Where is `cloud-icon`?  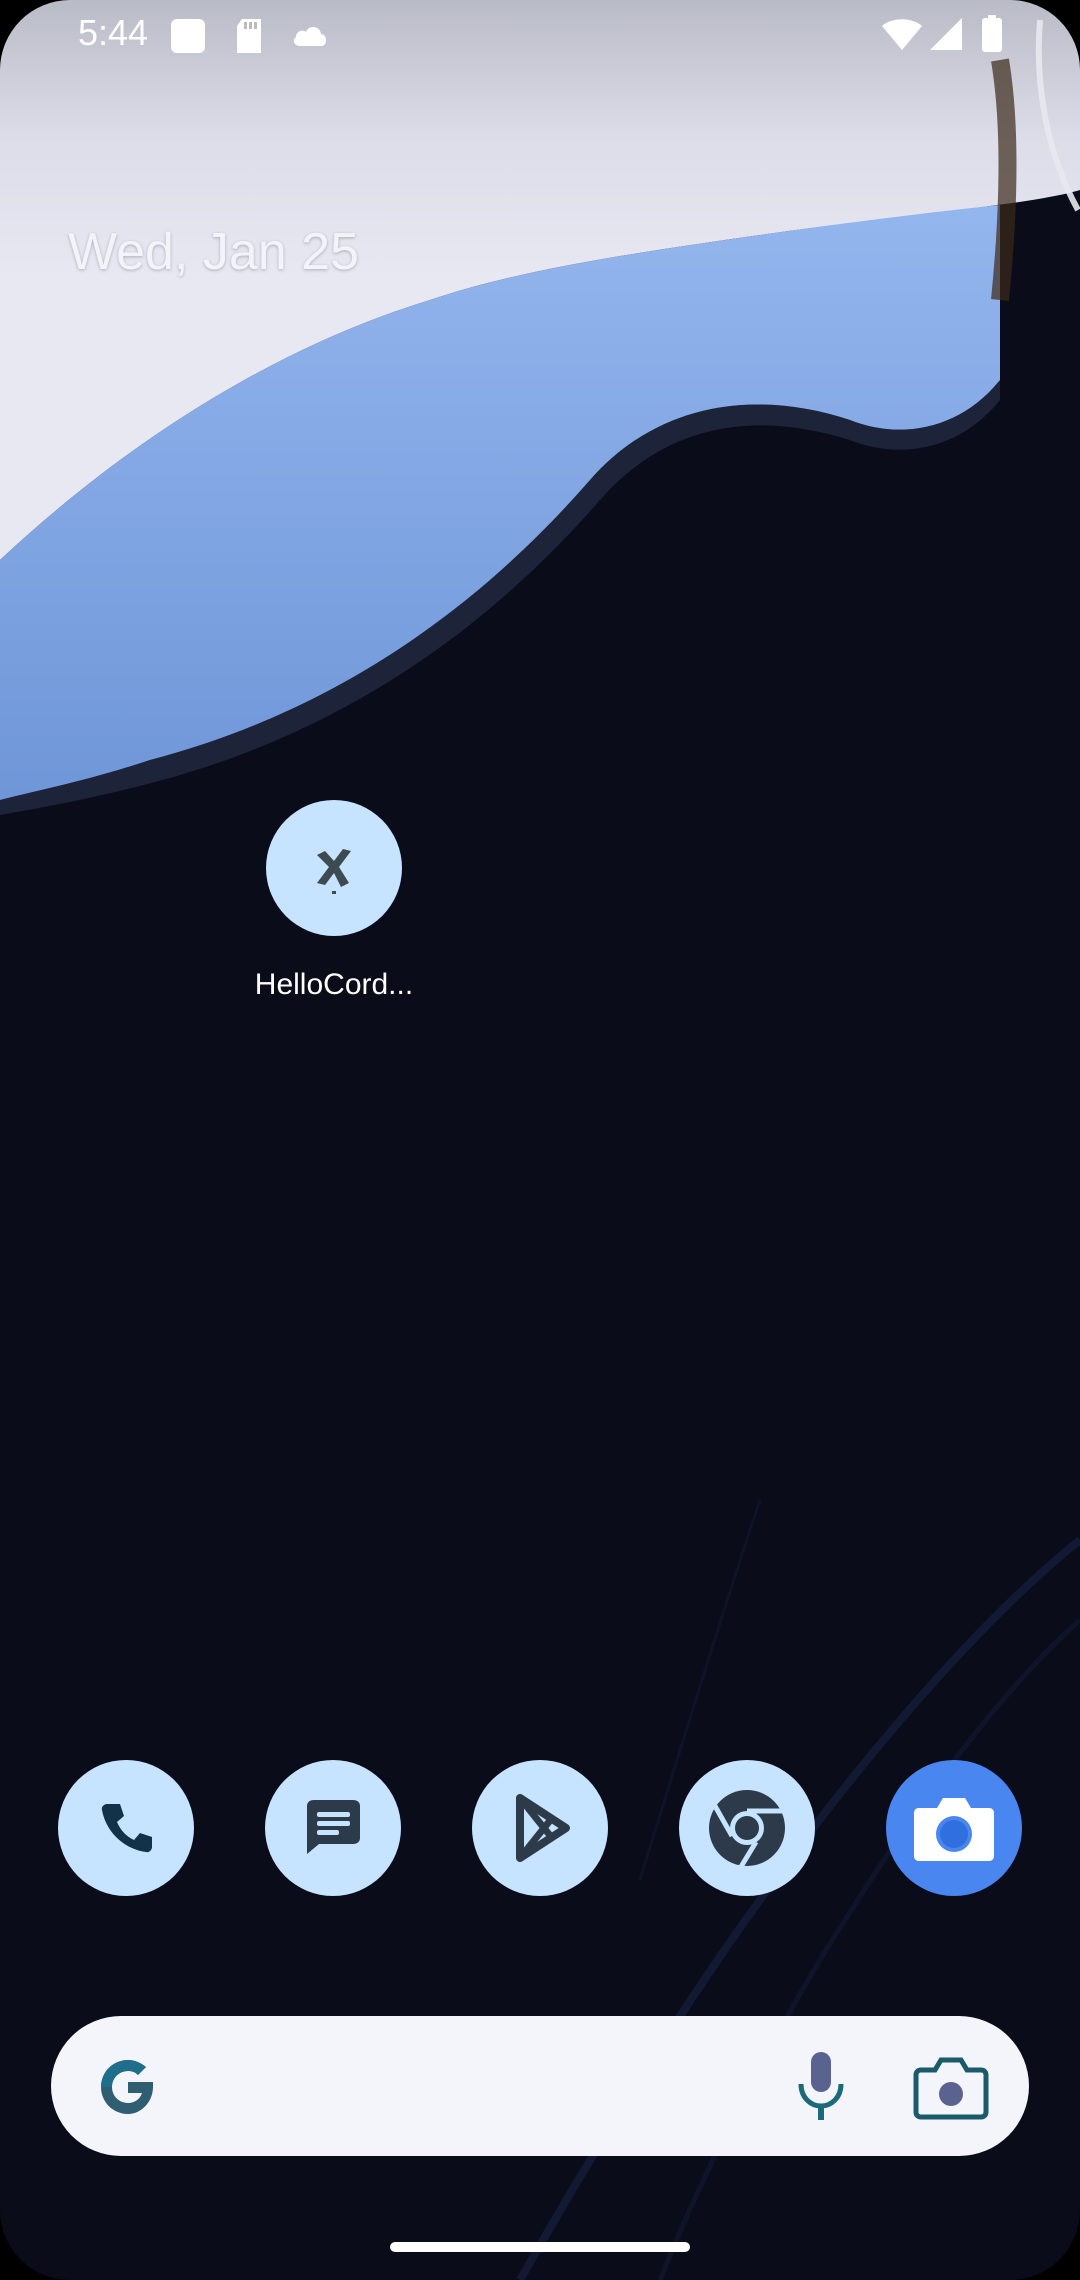 cloud-icon is located at coordinates (310, 36).